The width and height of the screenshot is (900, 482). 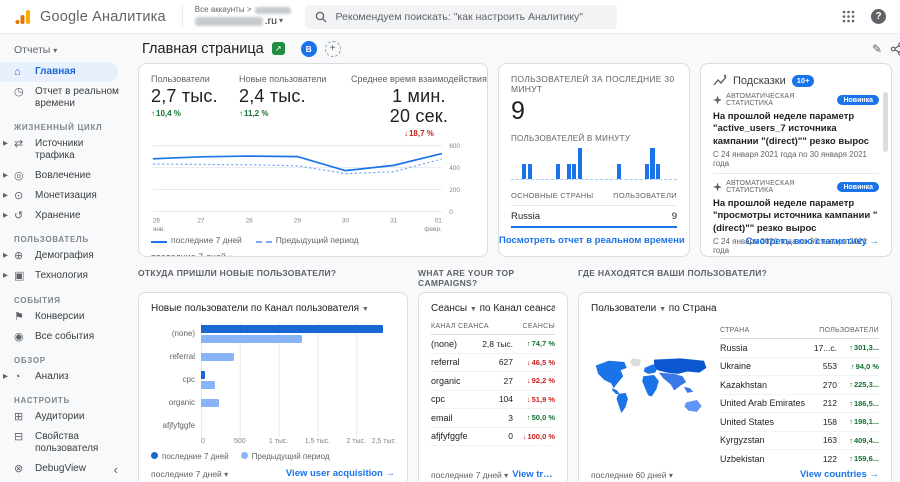 What do you see at coordinates (200, 308) in the screenshot?
I see `metric-selector: Новые пользователи` at bounding box center [200, 308].